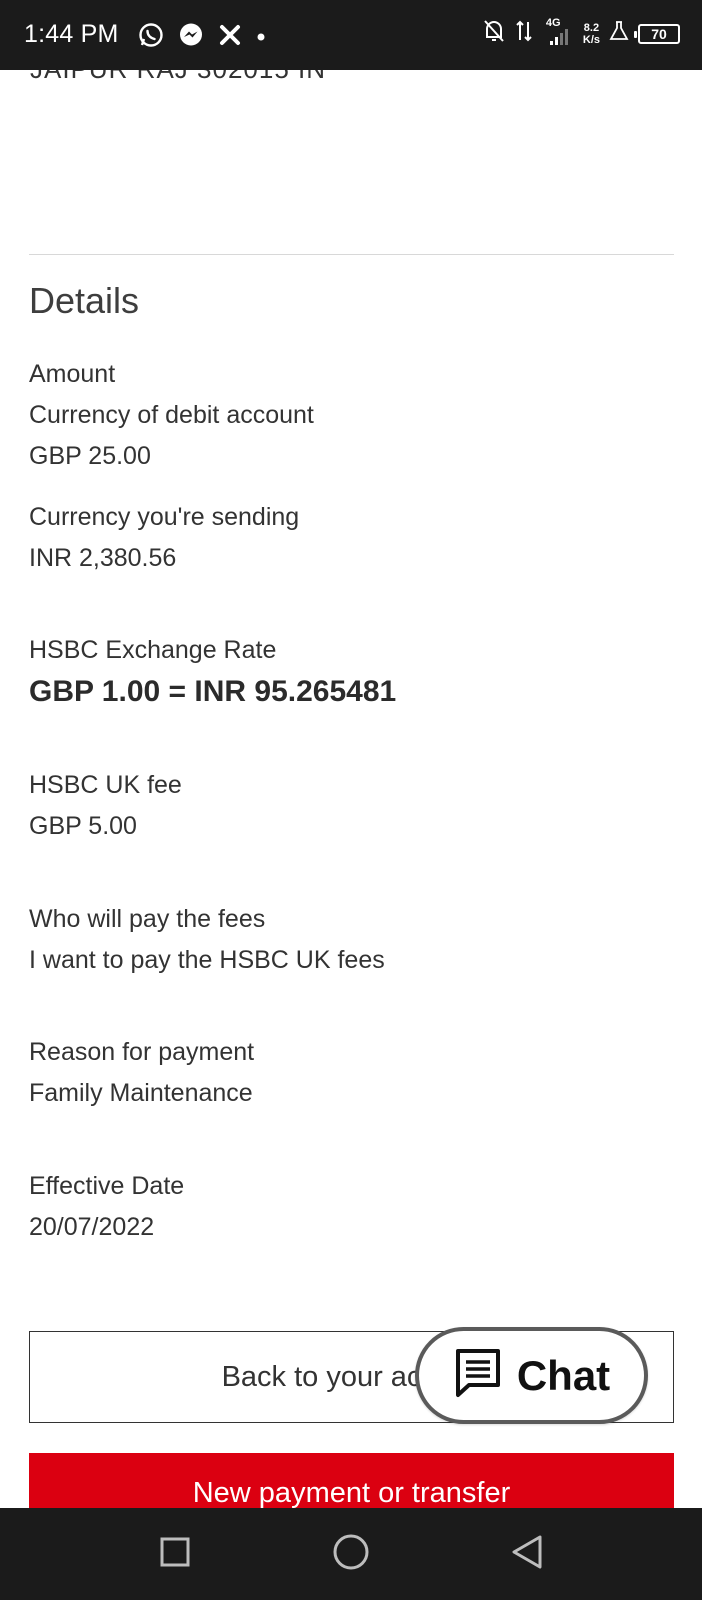  Describe the element at coordinates (230, 37) in the screenshot. I see `x-icon` at that location.